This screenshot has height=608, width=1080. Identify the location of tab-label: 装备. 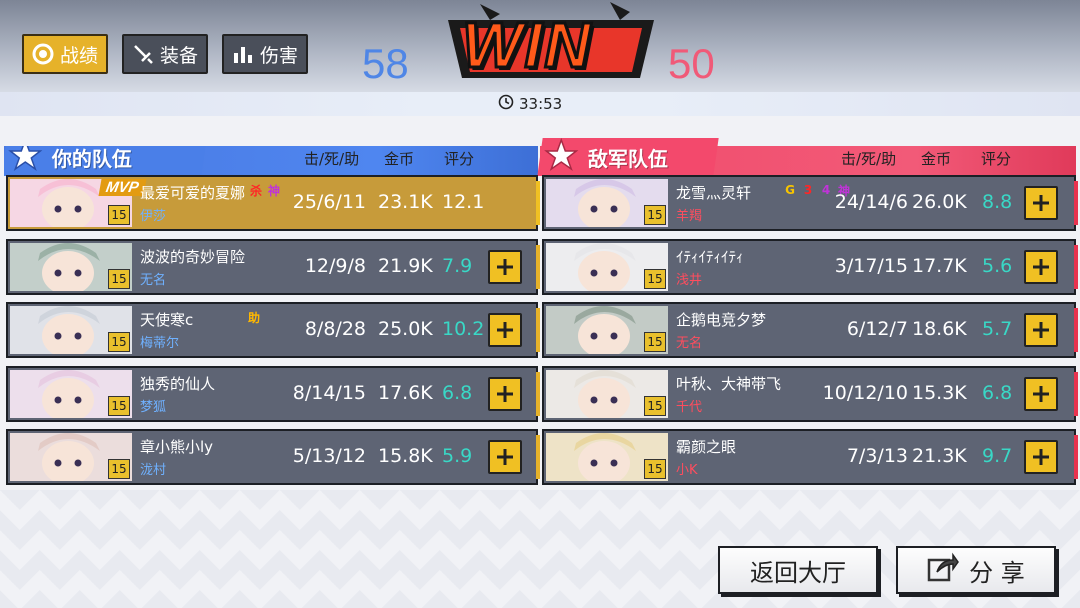
(178, 55).